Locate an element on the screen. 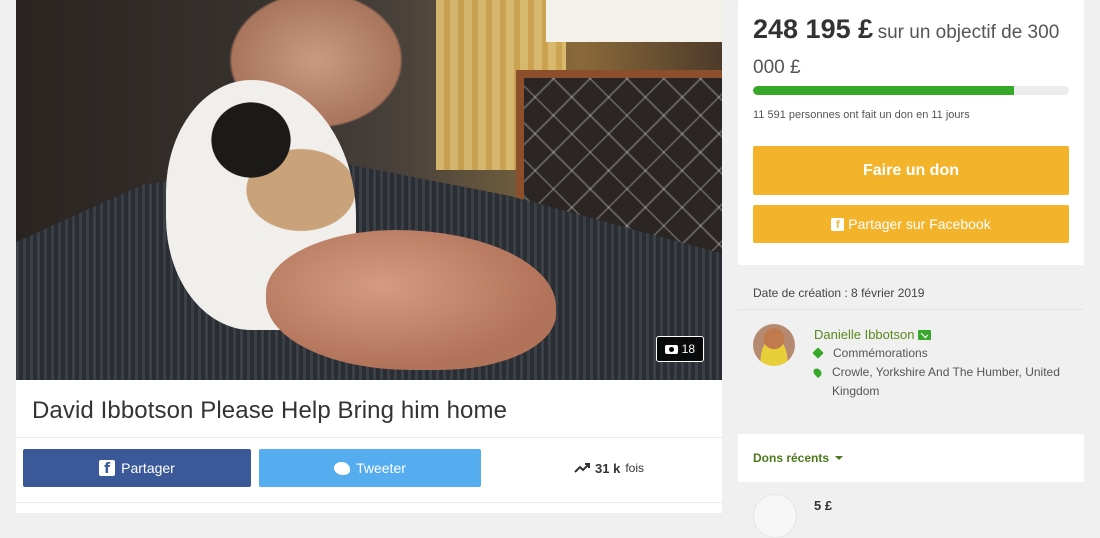 This screenshot has height=538, width=1100. share-count: 31 k fois is located at coordinates (609, 468).